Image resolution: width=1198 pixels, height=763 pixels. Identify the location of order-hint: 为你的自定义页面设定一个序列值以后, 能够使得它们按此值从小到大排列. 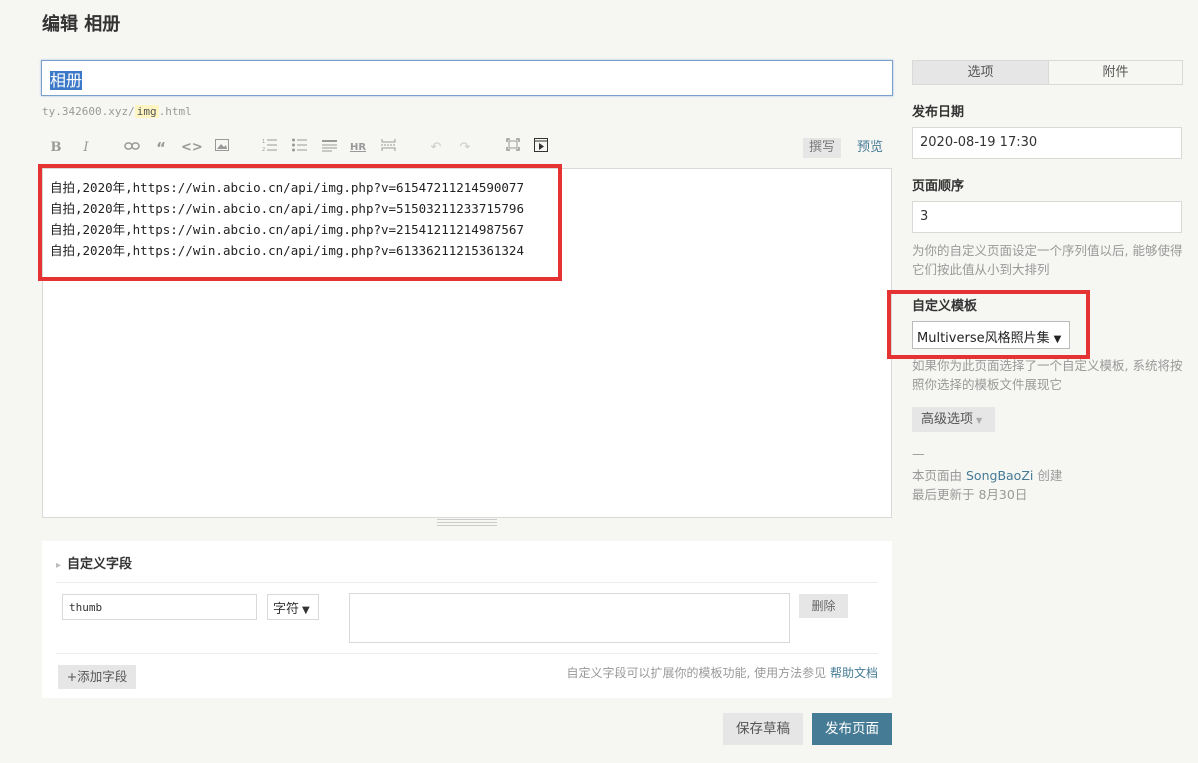
(1047, 260).